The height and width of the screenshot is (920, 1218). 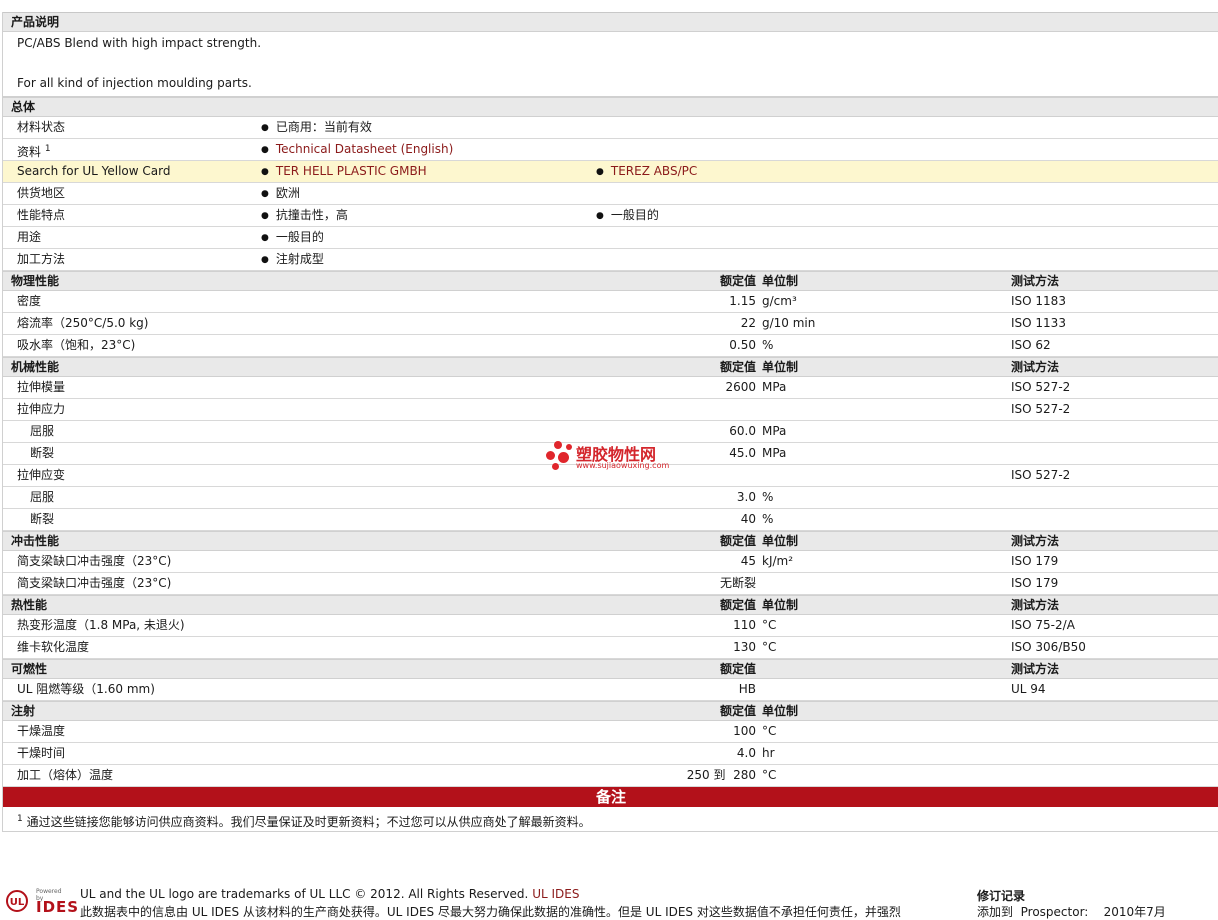 What do you see at coordinates (748, 323) in the screenshot?
I see `row-value: 22` at bounding box center [748, 323].